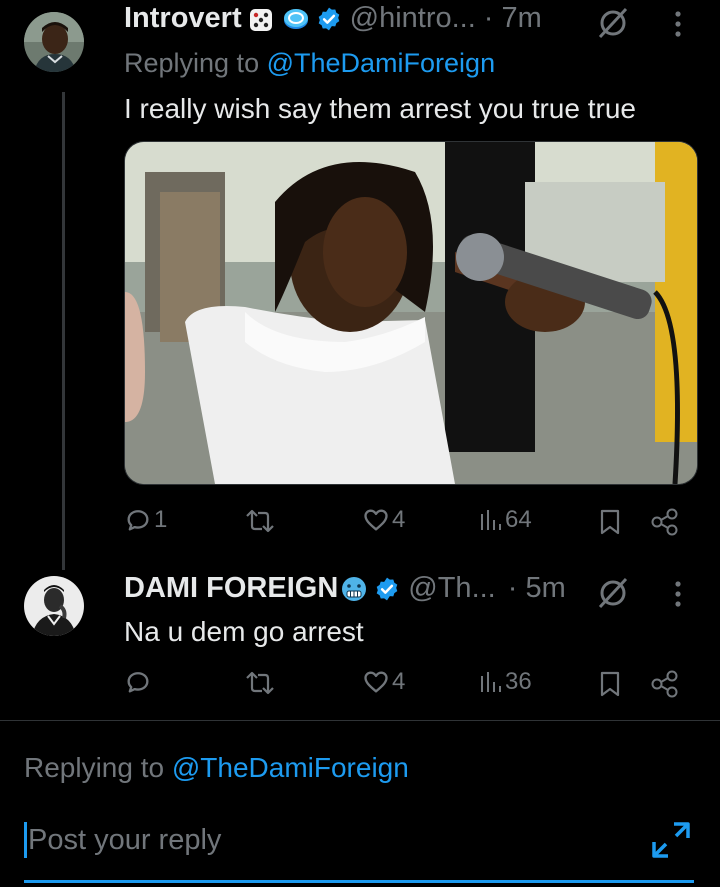 Image resolution: width=720 pixels, height=887 pixels. I want to click on reply-button, so click(138, 682).